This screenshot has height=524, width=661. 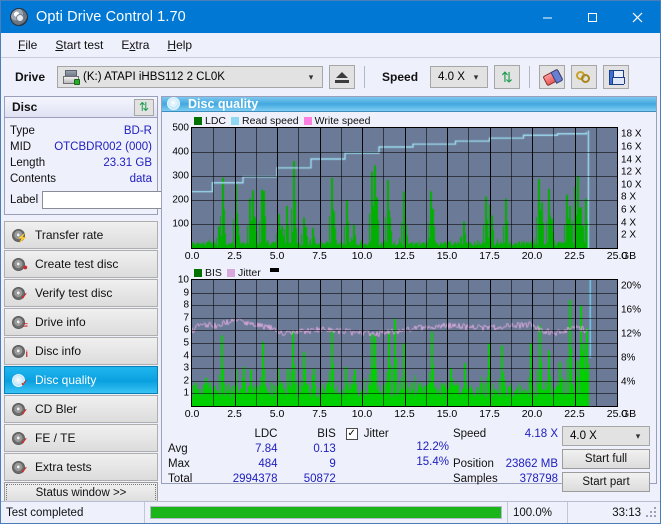 I want to click on sidebar-item-drive-info: ≡ Drive info, so click(x=81, y=322).